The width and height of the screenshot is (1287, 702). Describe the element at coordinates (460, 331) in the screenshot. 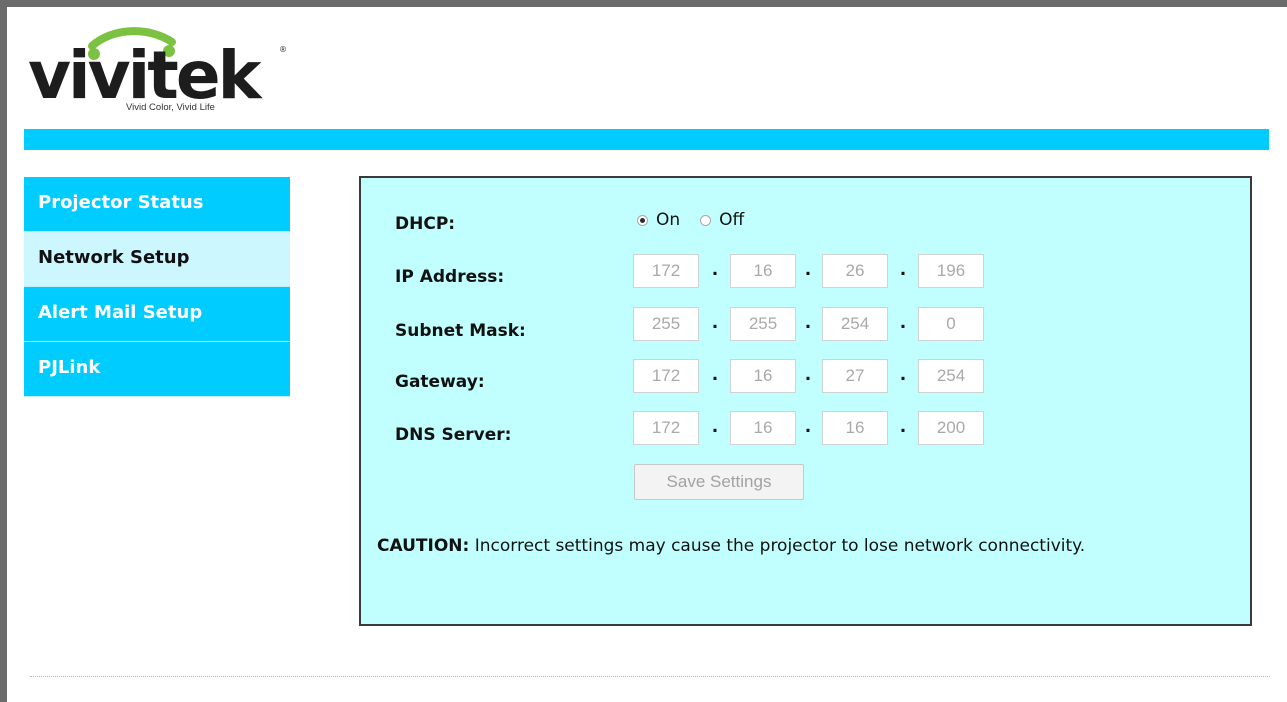

I see `subnet-mask-label: Subnet Mask:` at that location.